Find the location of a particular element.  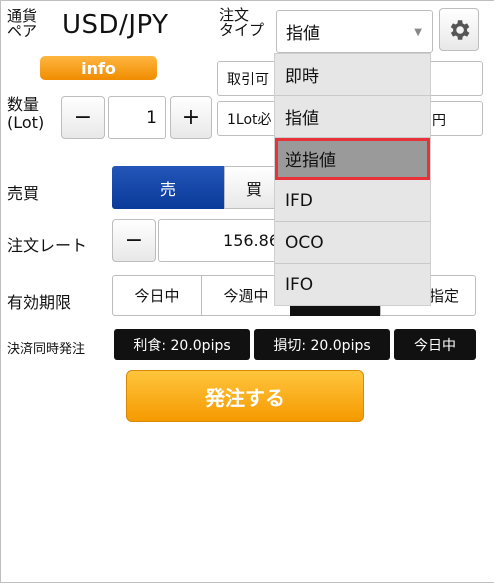

order-type-dropdown: 即時 指値 逆指値 IFD OCO IFO is located at coordinates (352, 179).